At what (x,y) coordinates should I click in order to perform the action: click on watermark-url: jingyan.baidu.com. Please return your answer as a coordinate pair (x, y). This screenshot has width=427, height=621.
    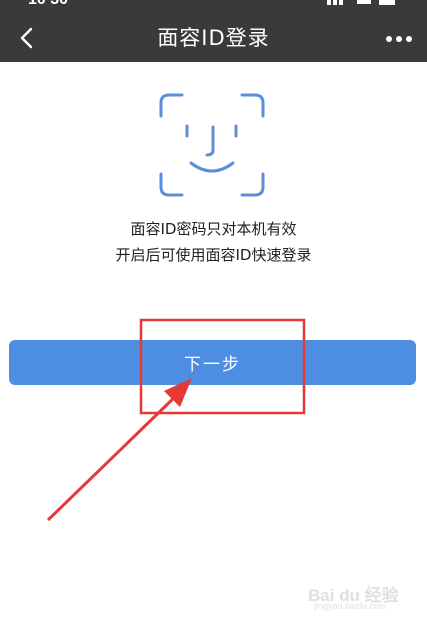
    Looking at the image, I should click on (350, 606).